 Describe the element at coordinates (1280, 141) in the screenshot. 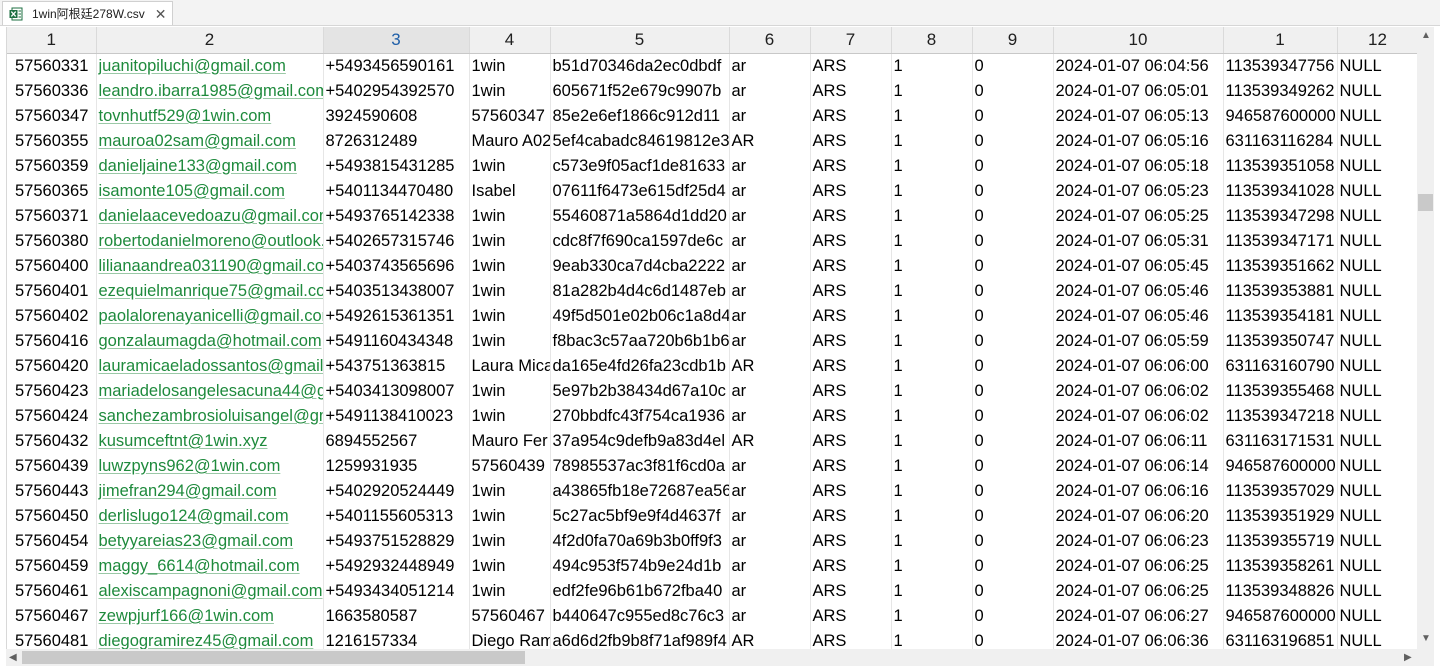

I see `table-cell: 631163116284` at that location.